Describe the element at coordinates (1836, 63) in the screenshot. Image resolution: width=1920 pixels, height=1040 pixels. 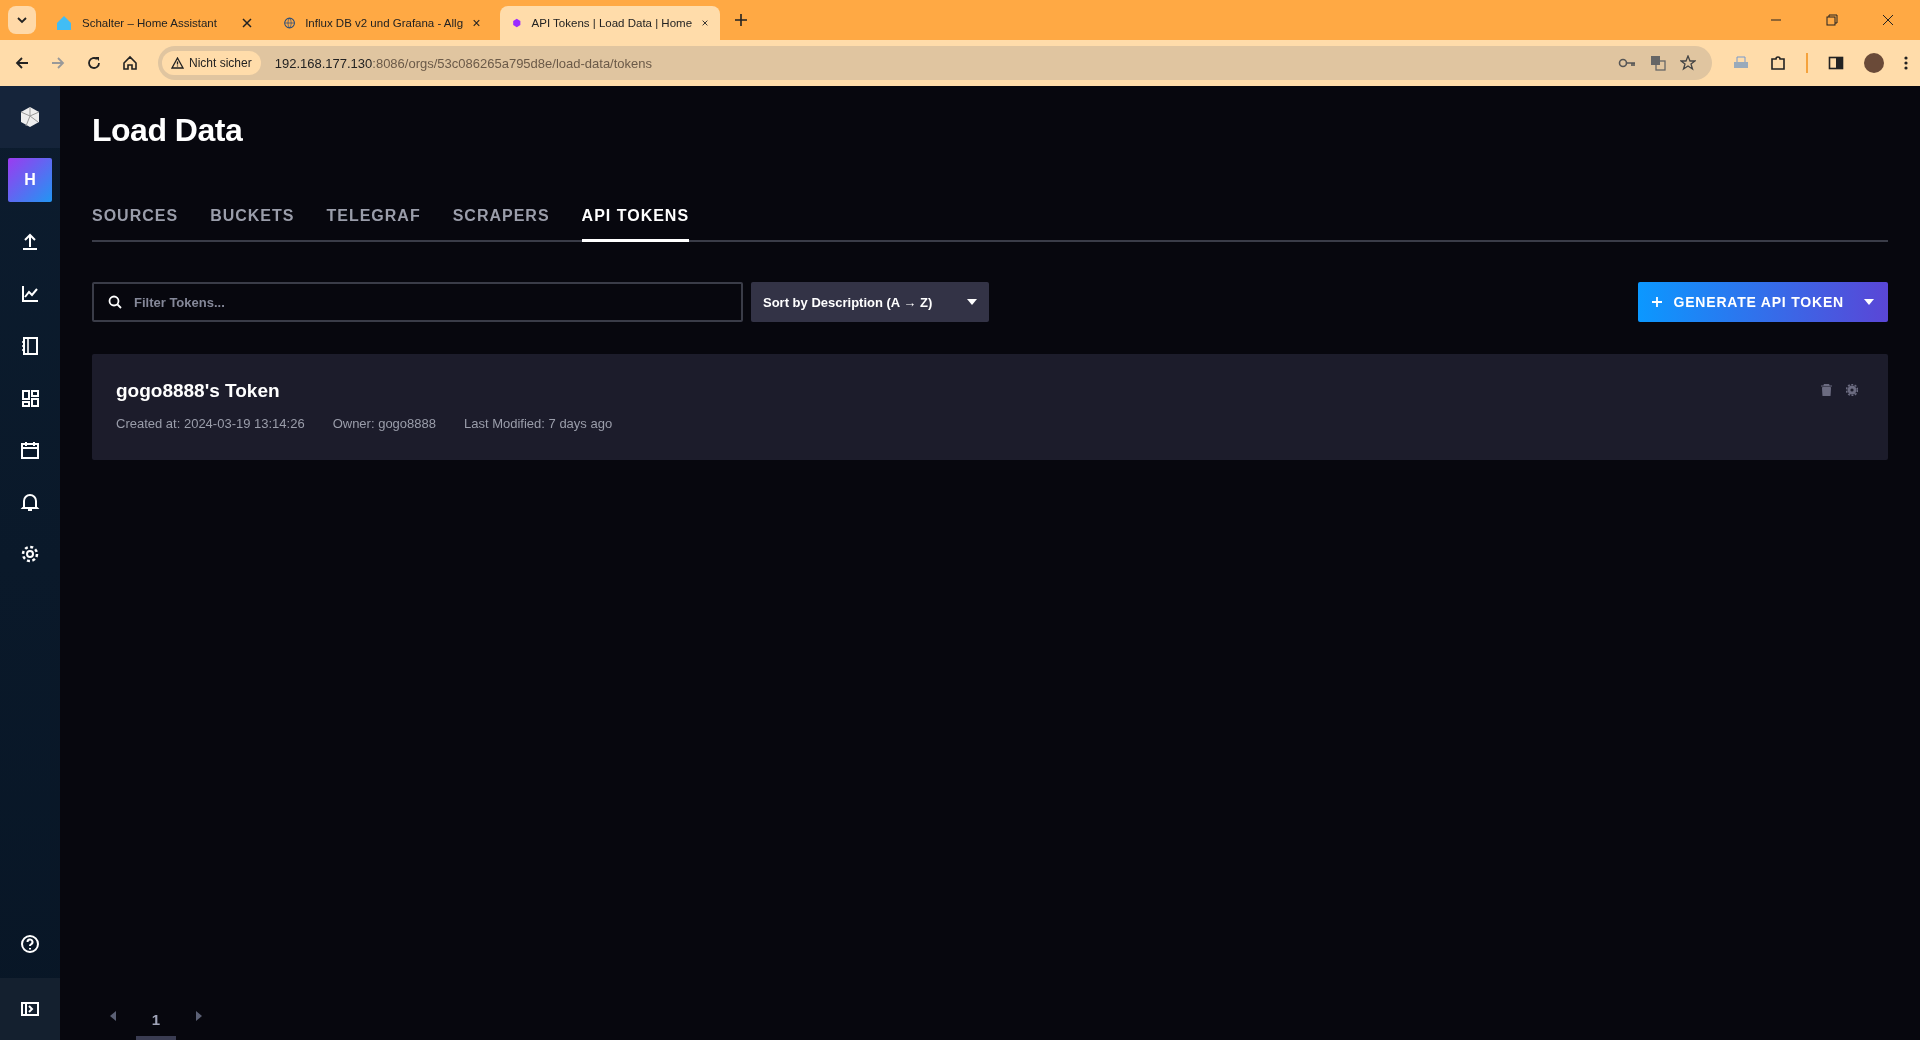
I see `side-panel-icon` at that location.